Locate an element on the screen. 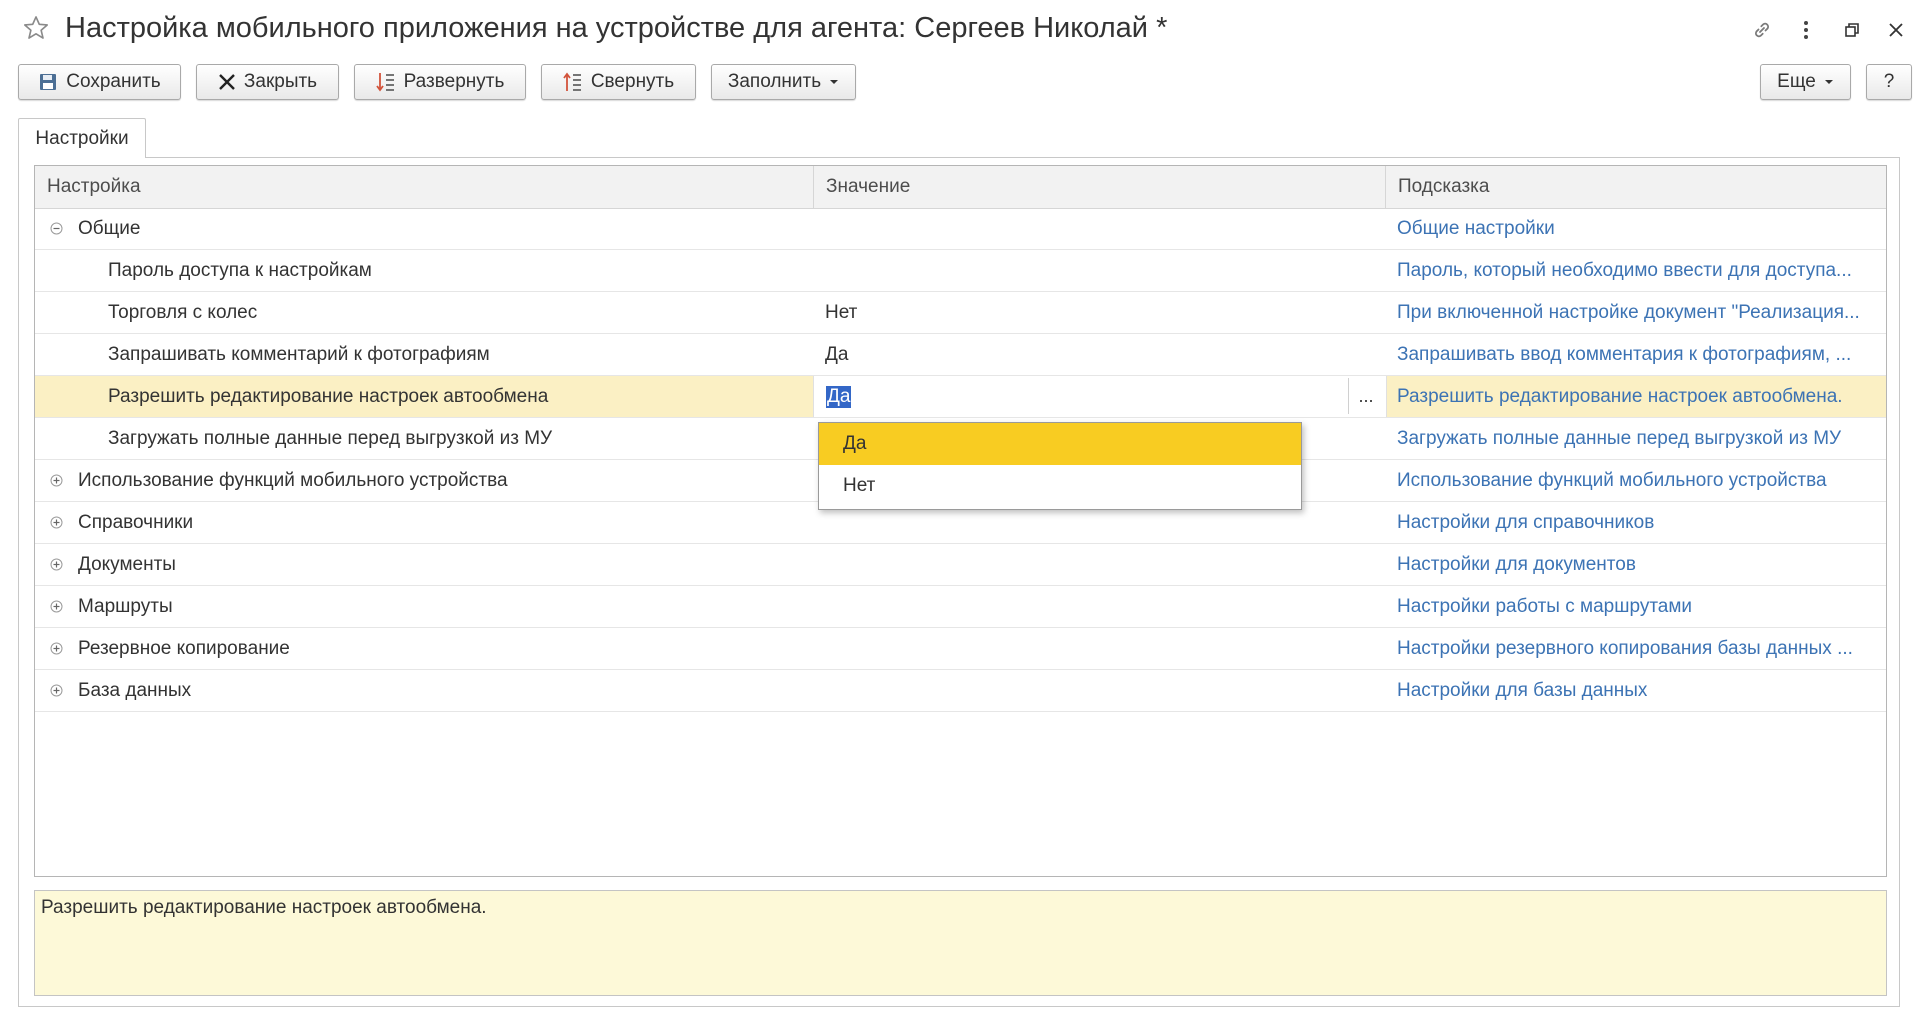  column-header-value: Значение is located at coordinates (1099, 187).